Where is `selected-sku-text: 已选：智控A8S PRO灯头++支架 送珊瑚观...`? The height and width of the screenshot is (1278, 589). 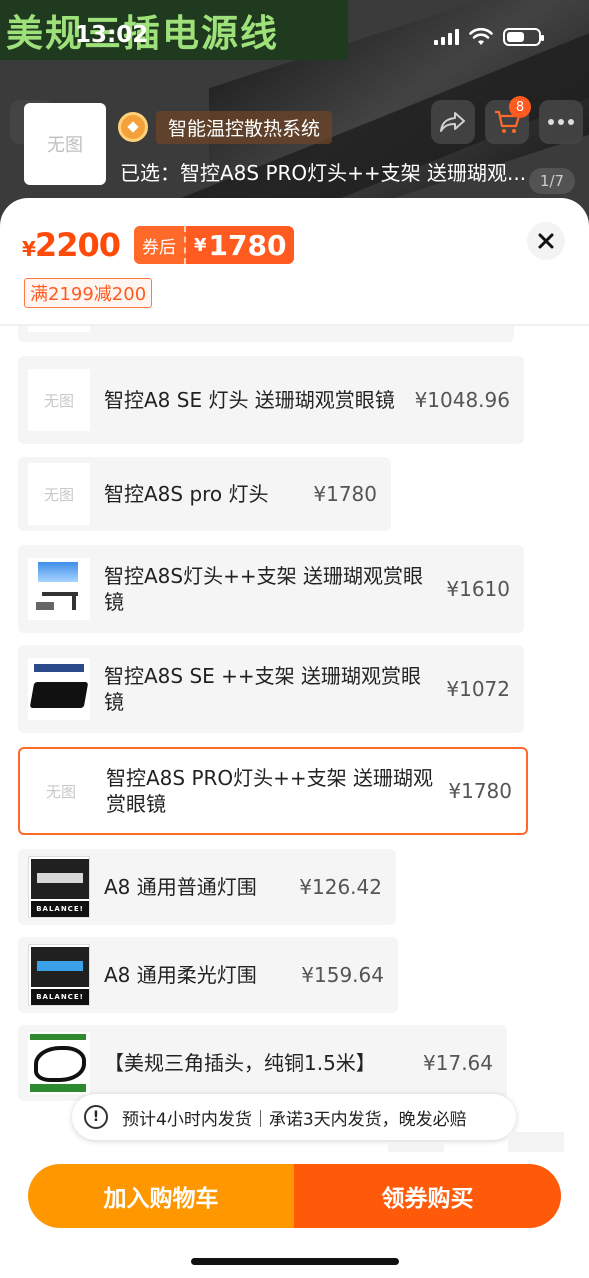 selected-sku-text: 已选：智控A8S PRO灯头++支架 送珊瑚观... is located at coordinates (323, 173).